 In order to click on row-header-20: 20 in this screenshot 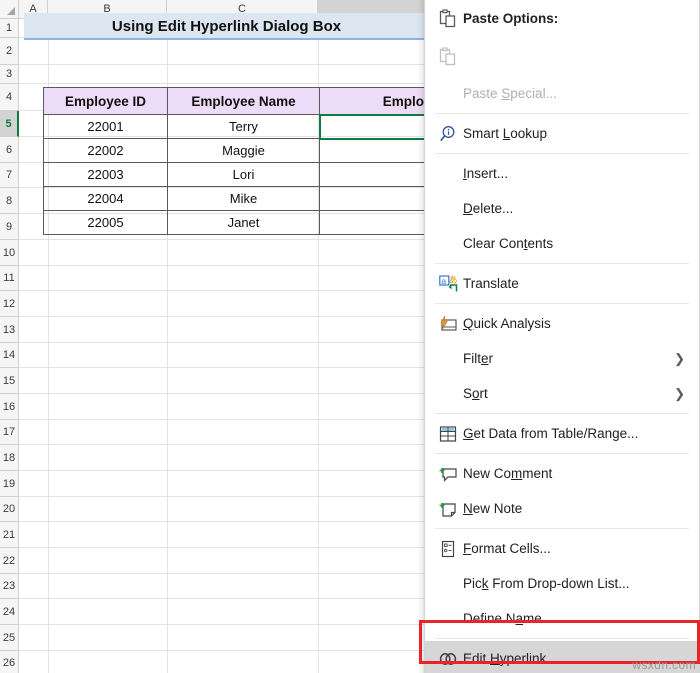, I will do `click(9, 509)`.